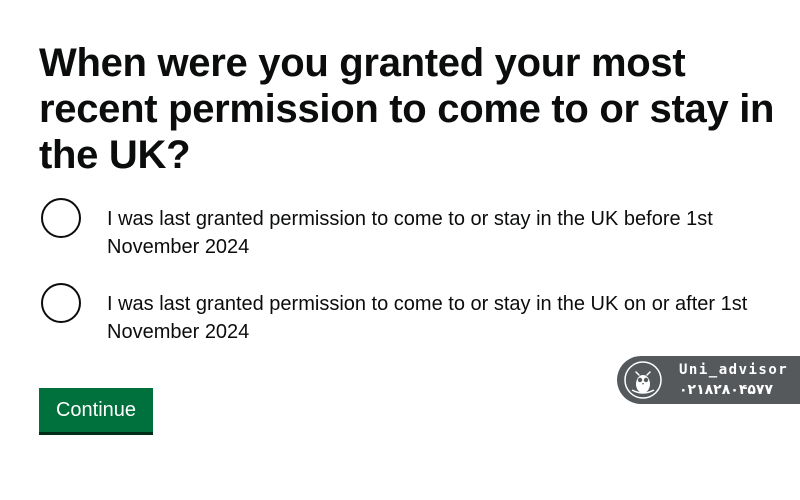  I want to click on watermark-name: Uni_advisor, so click(734, 370).